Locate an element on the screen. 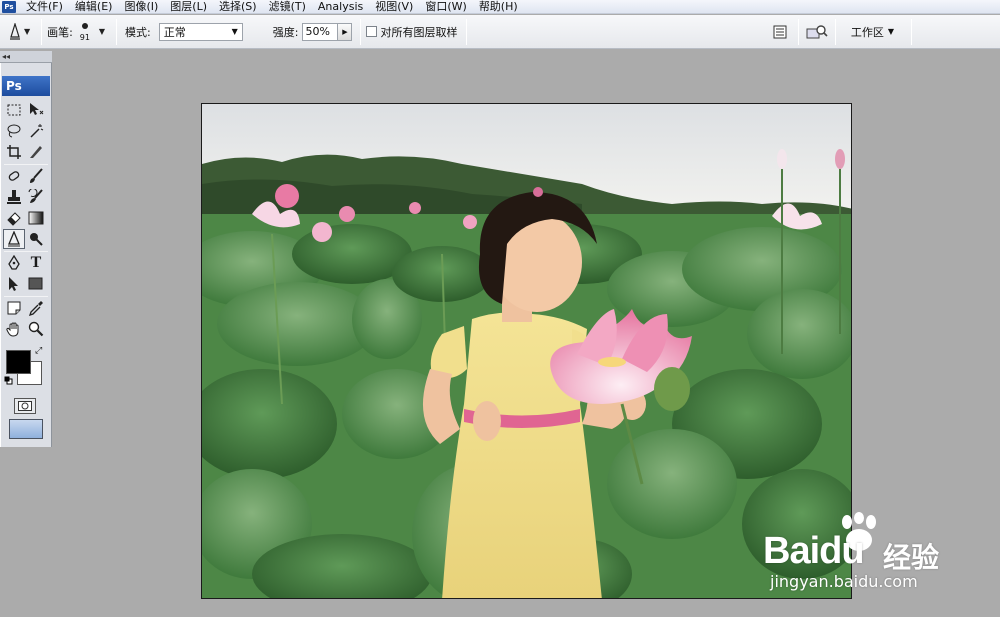 The width and height of the screenshot is (1000, 617). menu-help: 帮助(H) is located at coordinates (498, 7).